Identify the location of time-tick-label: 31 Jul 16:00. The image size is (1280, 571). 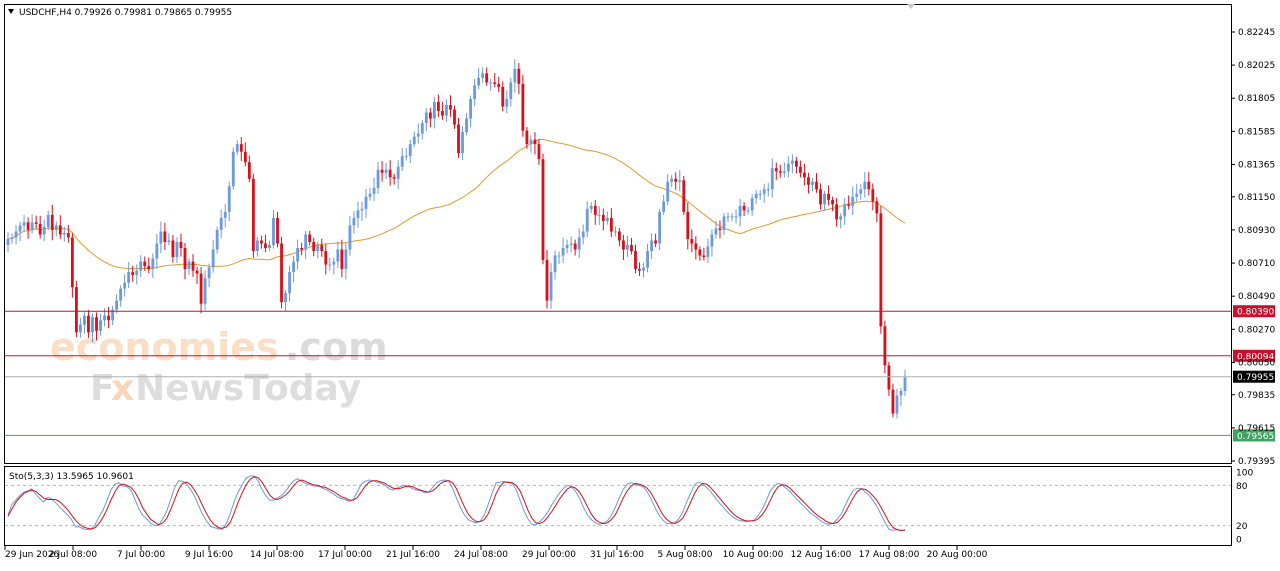
(617, 555).